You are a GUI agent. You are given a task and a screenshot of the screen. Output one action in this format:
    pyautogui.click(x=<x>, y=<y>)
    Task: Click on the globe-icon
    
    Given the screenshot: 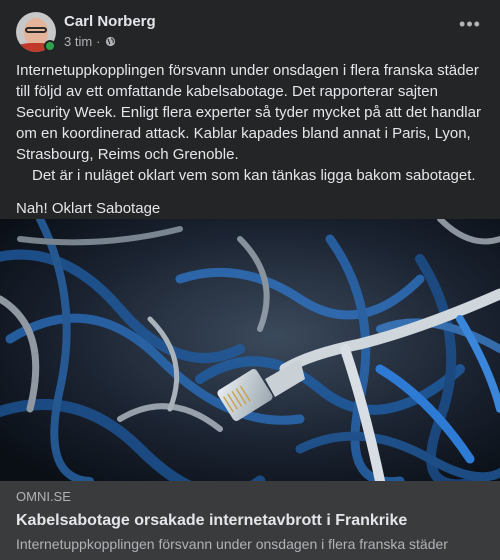 What is the action you would take?
    pyautogui.click(x=110, y=41)
    